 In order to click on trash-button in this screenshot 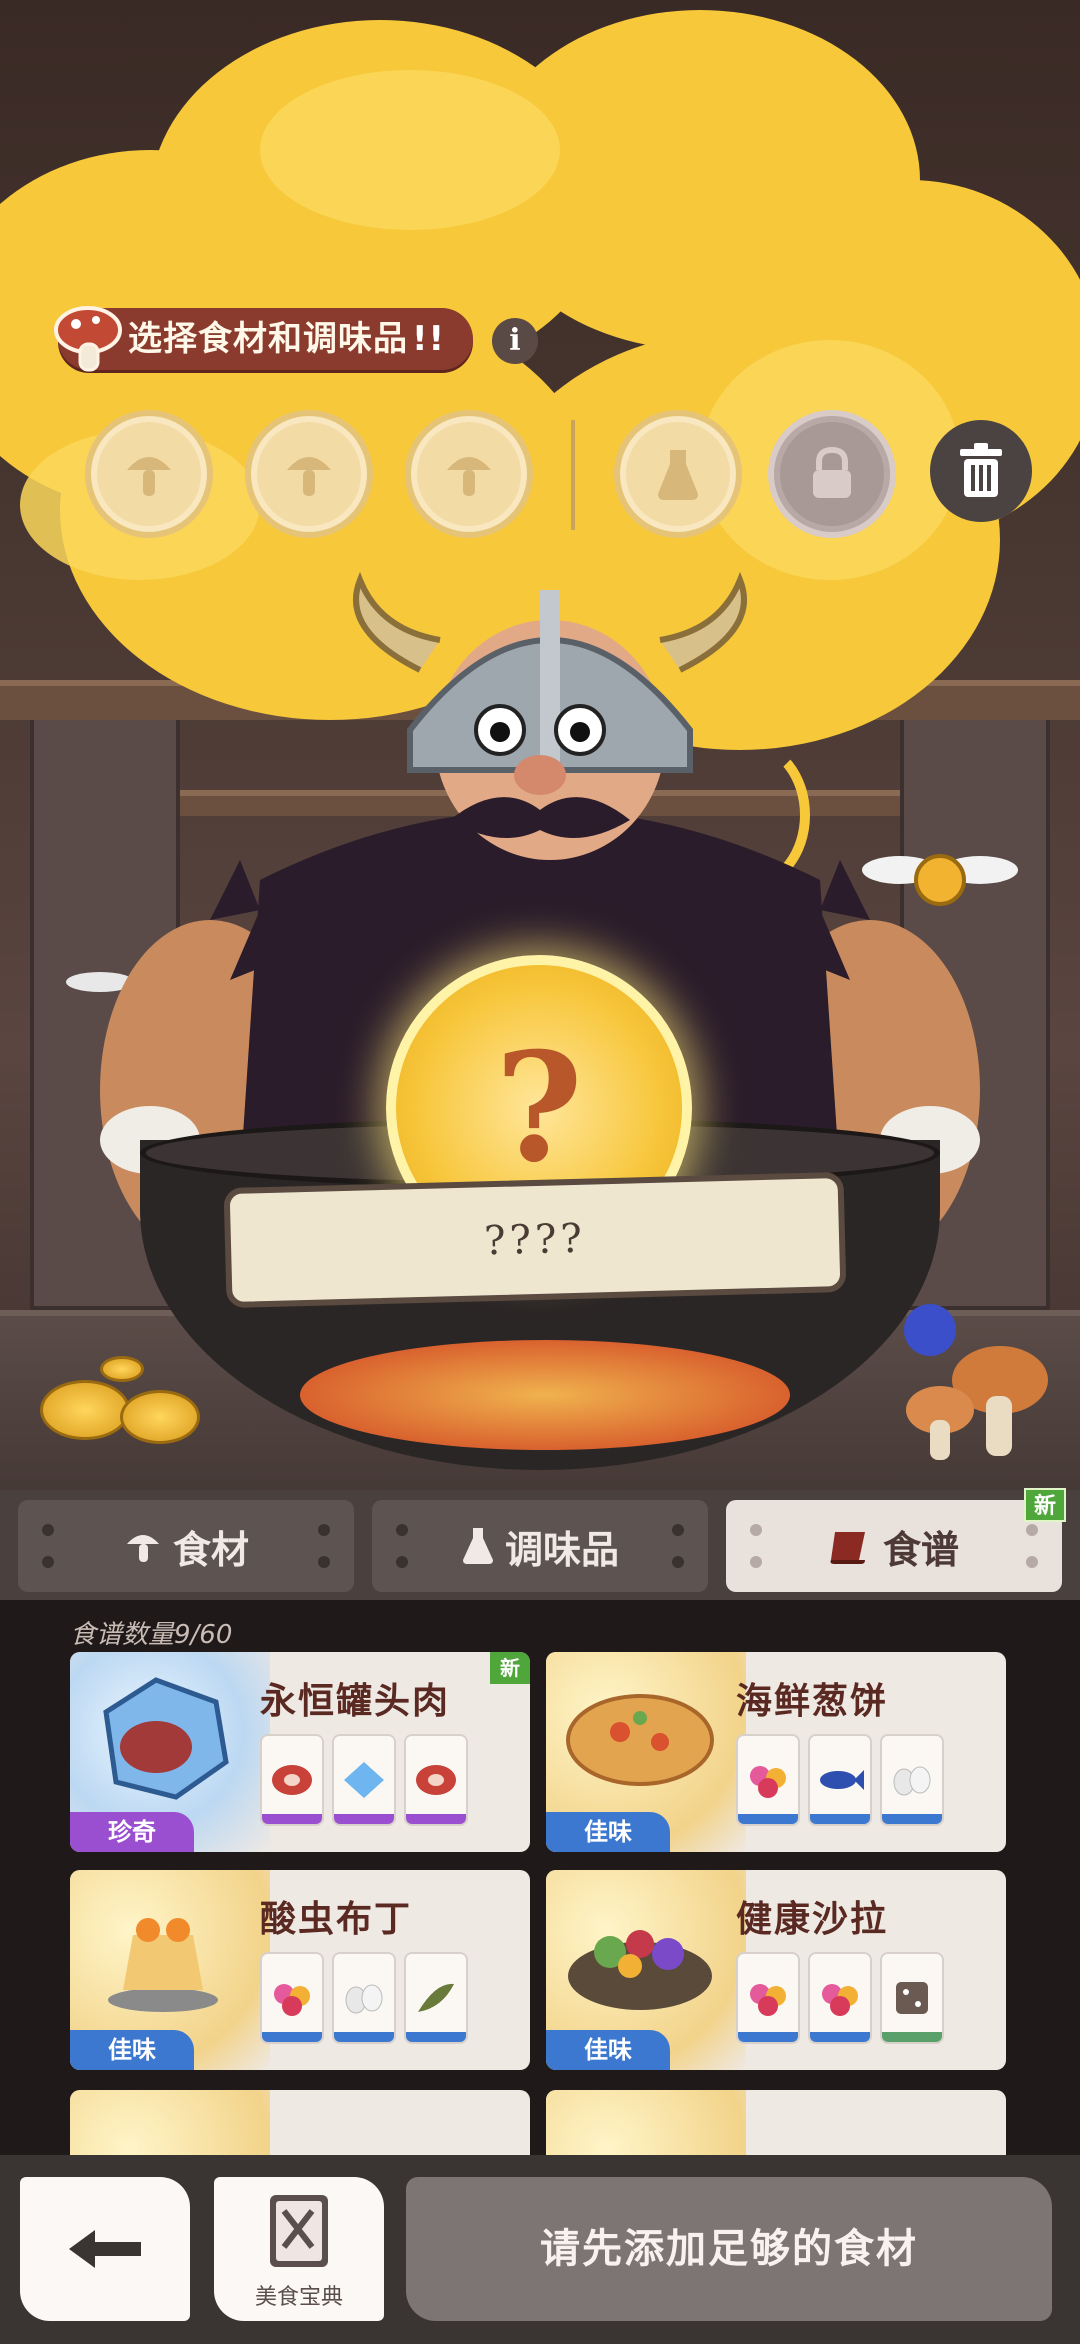, I will do `click(981, 471)`.